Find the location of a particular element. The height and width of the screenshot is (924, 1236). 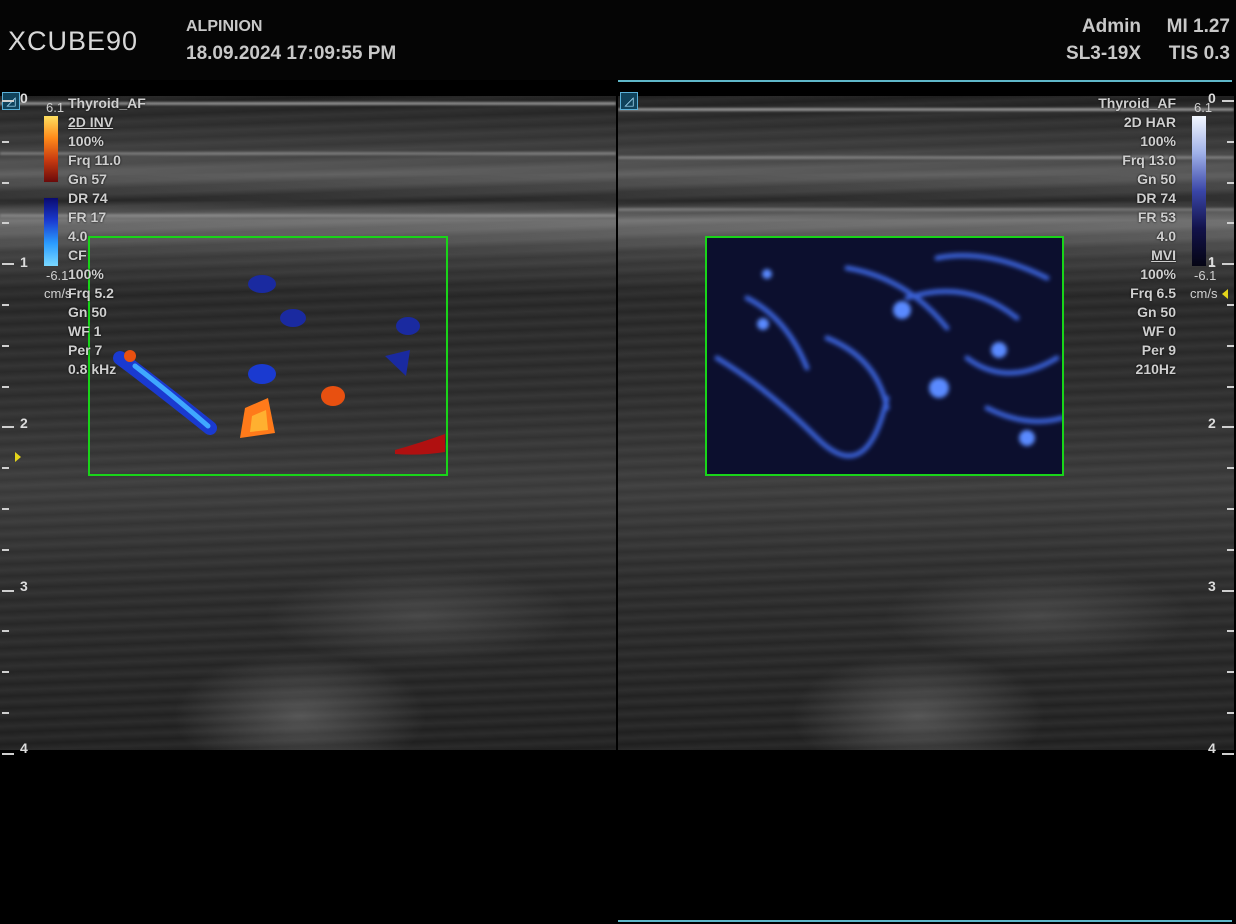

frame-rate-value: FR 53 is located at coordinates (1156, 217).